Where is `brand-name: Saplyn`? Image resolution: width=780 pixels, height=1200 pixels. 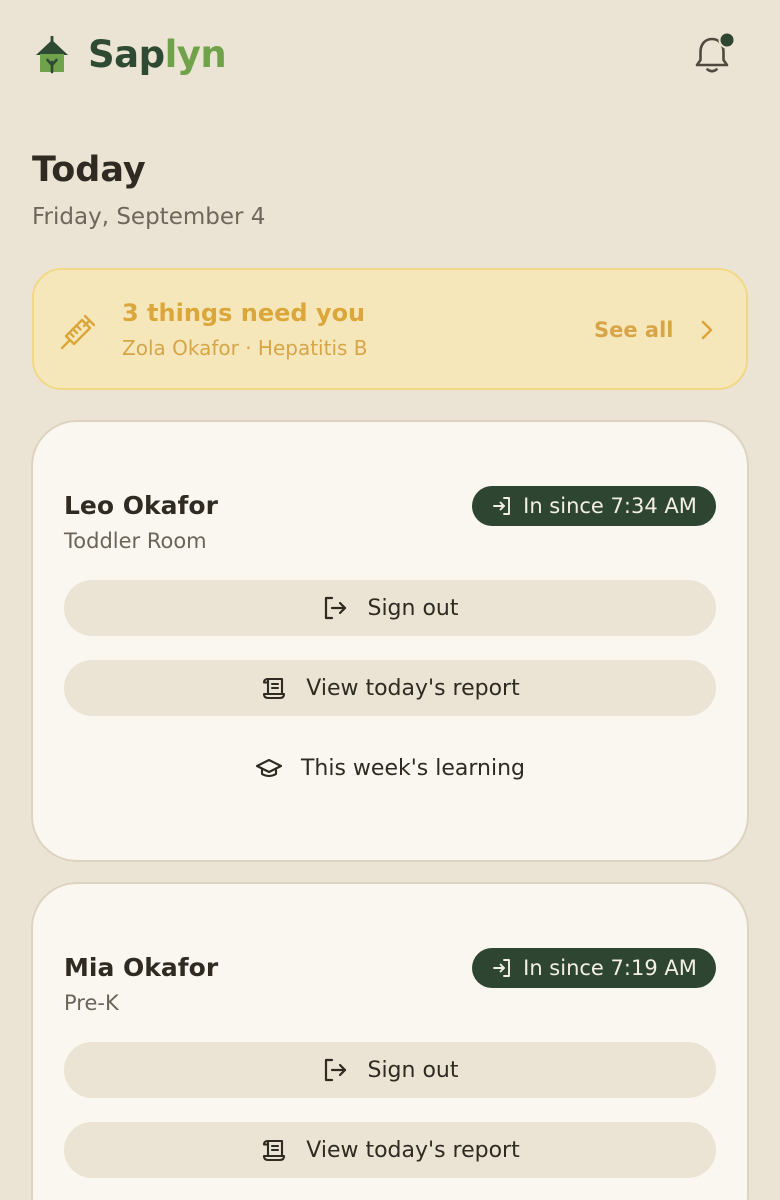
brand-name: Saplyn is located at coordinates (157, 54).